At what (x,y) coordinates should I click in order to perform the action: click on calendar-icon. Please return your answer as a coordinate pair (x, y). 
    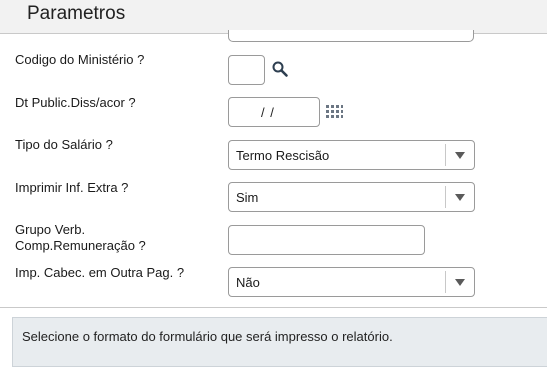
    Looking at the image, I should click on (334, 112).